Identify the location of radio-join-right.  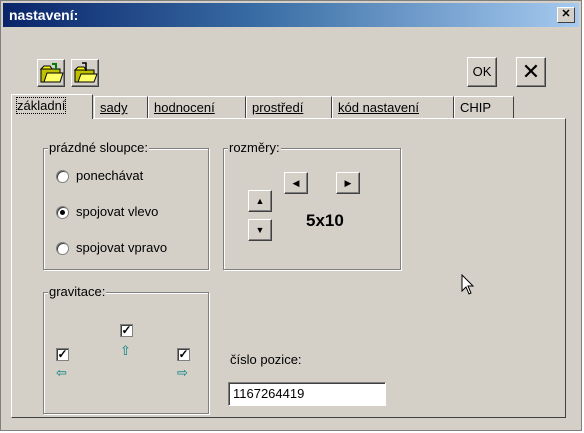
(62, 248).